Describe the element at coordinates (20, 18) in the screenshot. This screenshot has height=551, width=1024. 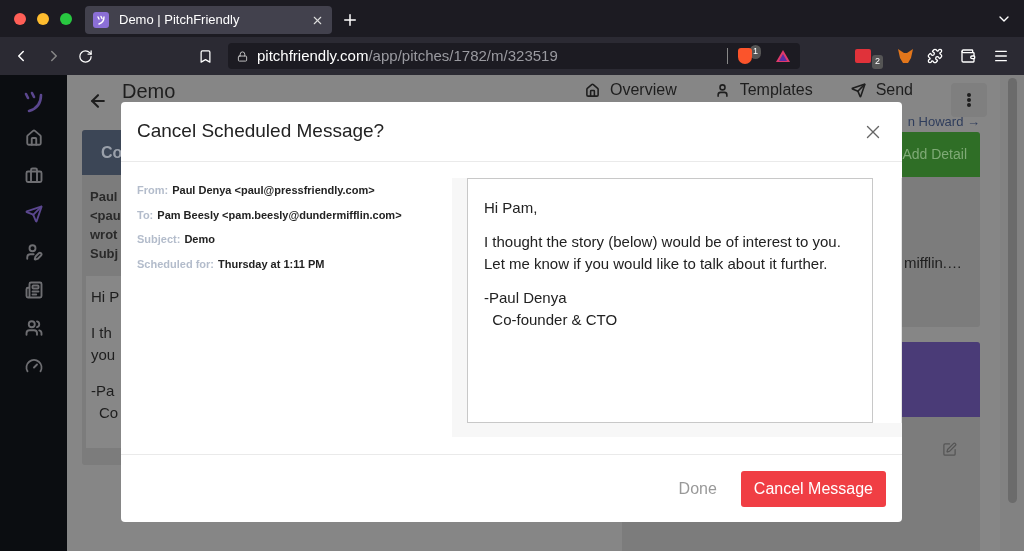
I see `close-window-control` at that location.